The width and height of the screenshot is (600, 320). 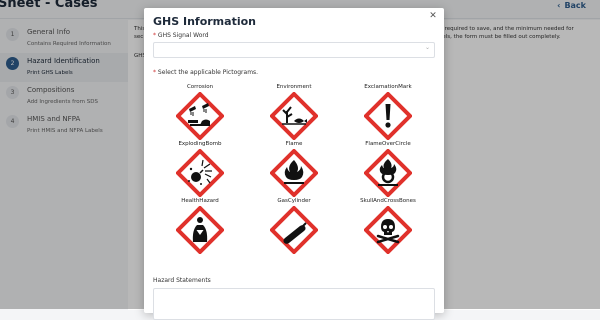 I want to click on pictogram-name: Flame, so click(x=294, y=144).